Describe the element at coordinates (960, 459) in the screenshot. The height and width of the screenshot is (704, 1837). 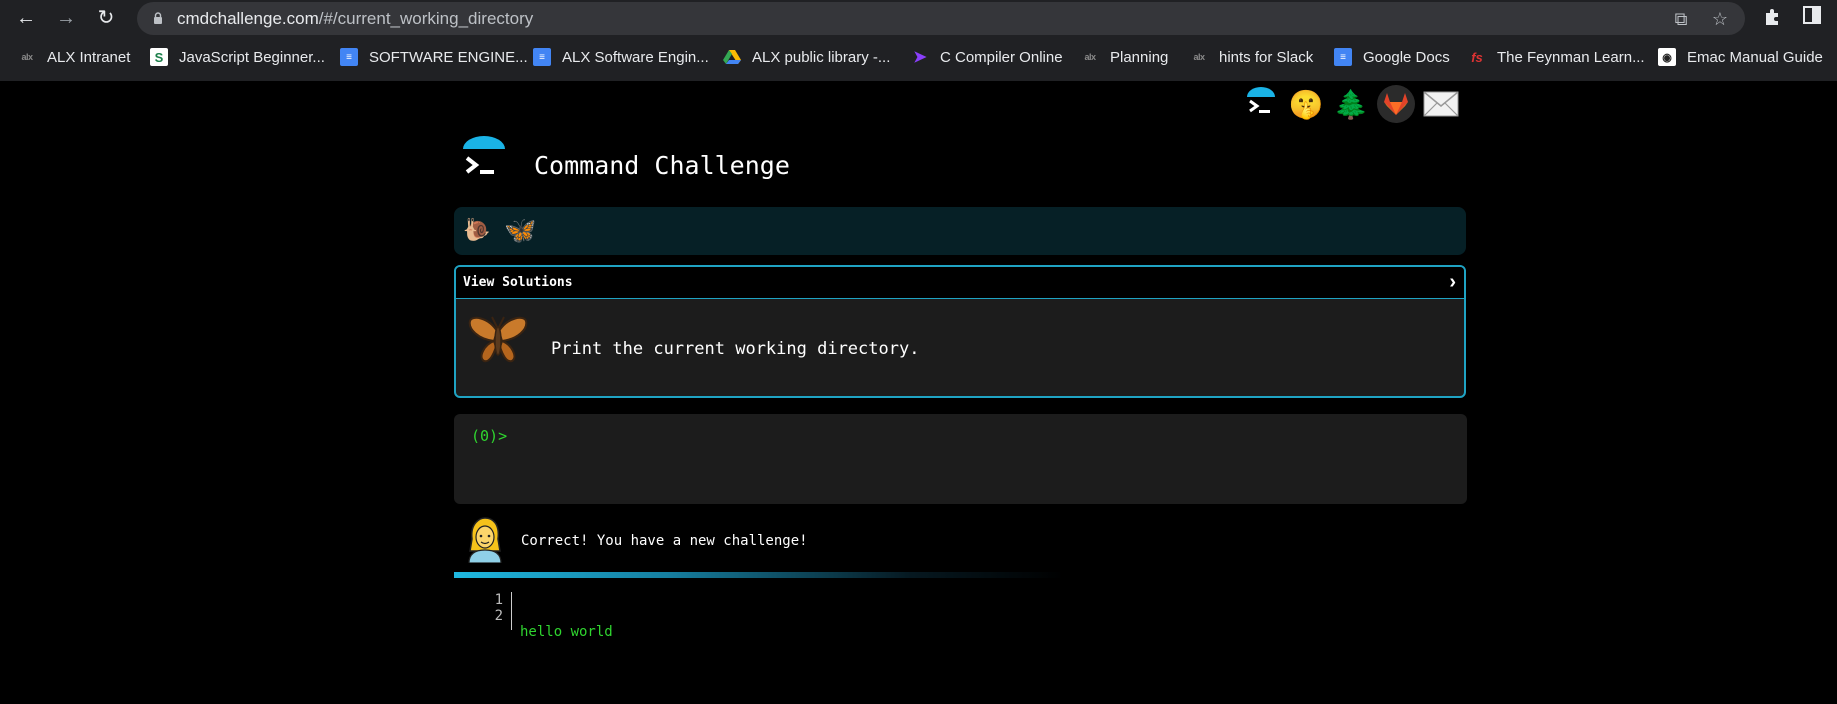
I see `terminal: (0)>` at that location.